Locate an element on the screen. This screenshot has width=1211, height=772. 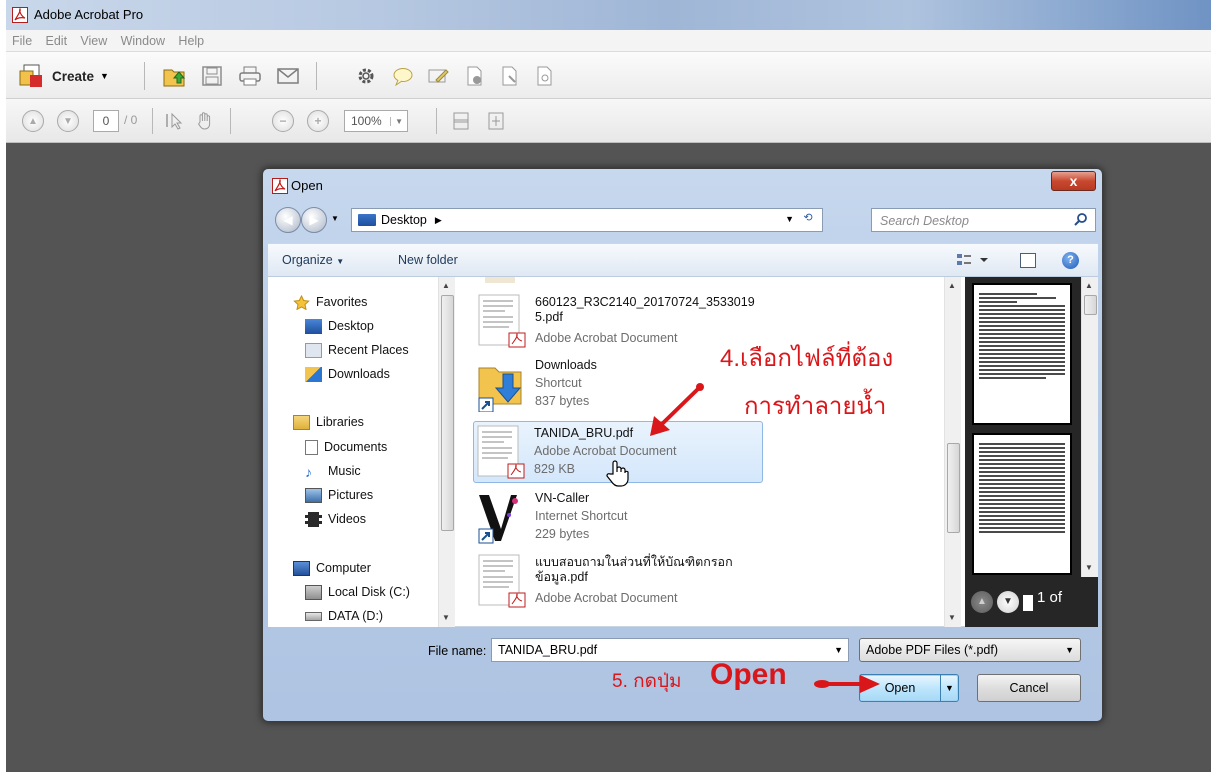
history-dropdown-icon: ▼ is located at coordinates (335, 218).